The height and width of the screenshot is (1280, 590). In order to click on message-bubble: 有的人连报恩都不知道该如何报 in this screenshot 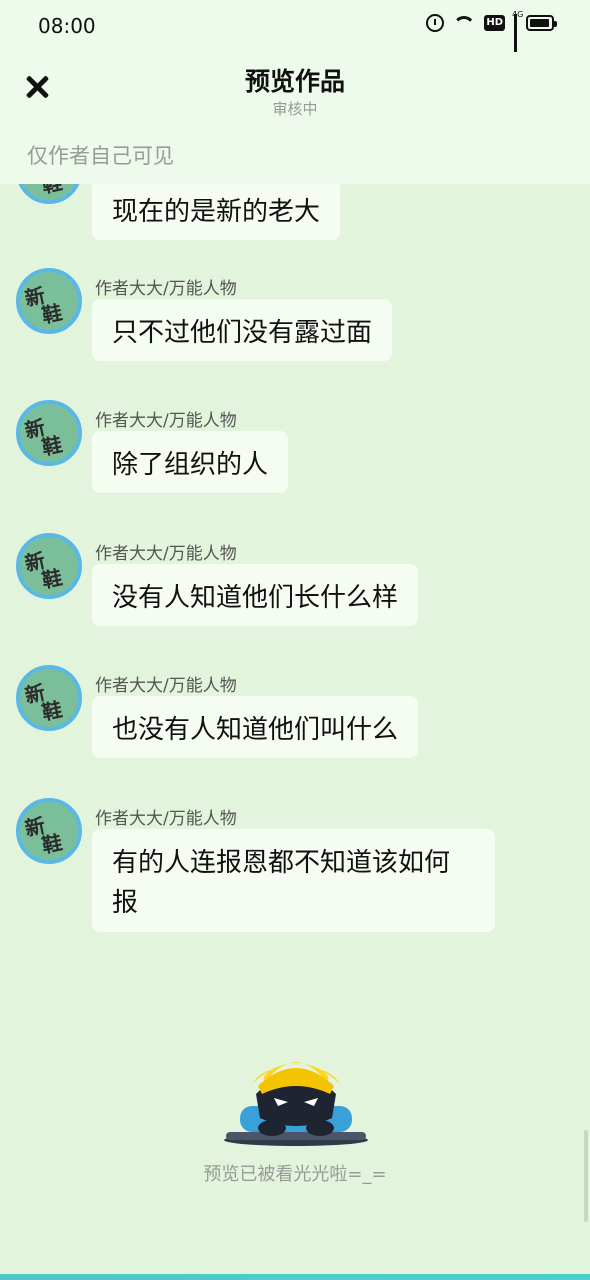, I will do `click(293, 880)`.